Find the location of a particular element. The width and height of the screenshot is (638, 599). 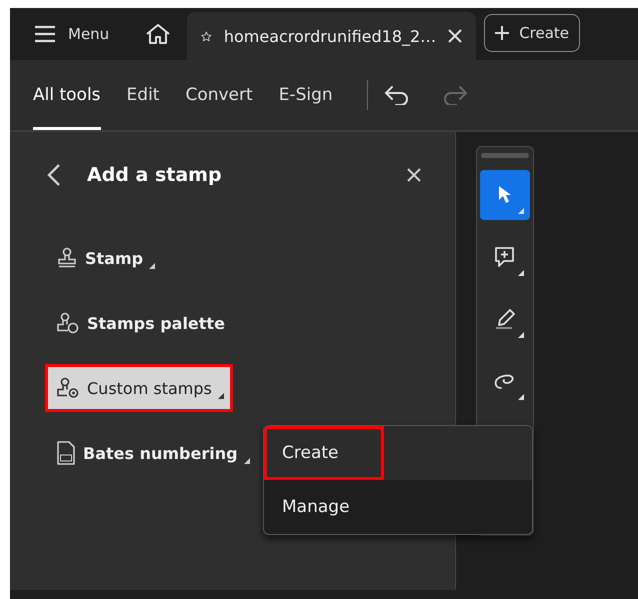

stamp-tool-item: Bates numbering is located at coordinates (152, 453).